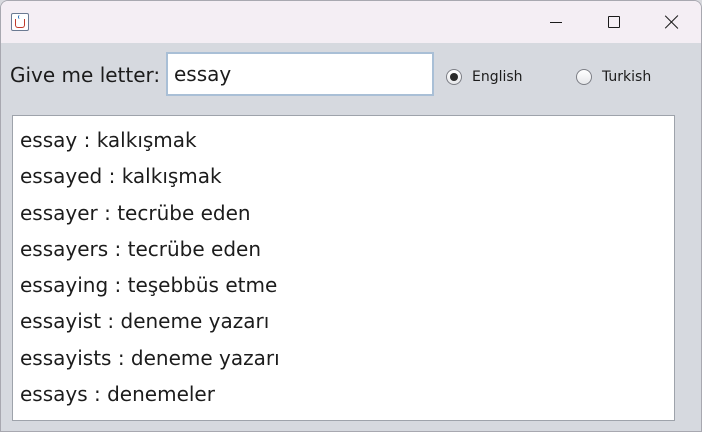 The width and height of the screenshot is (702, 432). I want to click on list-item: essays : denemeler, so click(347, 394).